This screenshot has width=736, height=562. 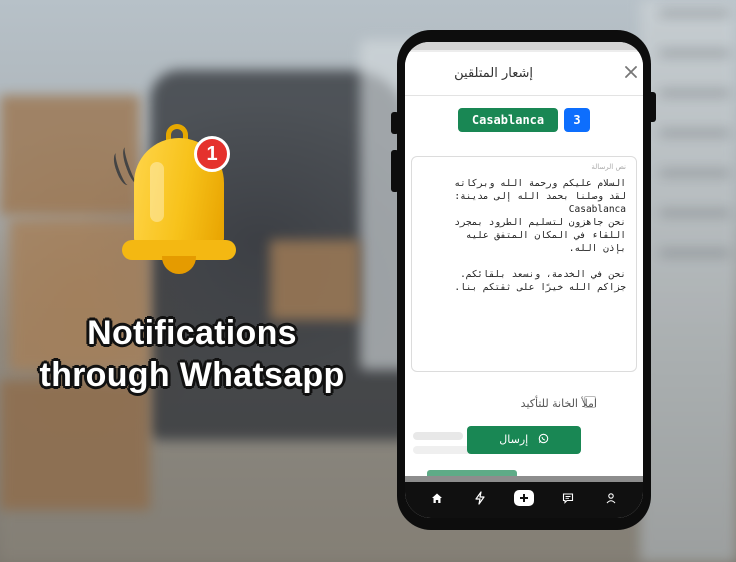 What do you see at coordinates (437, 498) in the screenshot?
I see `nav-home-icon` at bounding box center [437, 498].